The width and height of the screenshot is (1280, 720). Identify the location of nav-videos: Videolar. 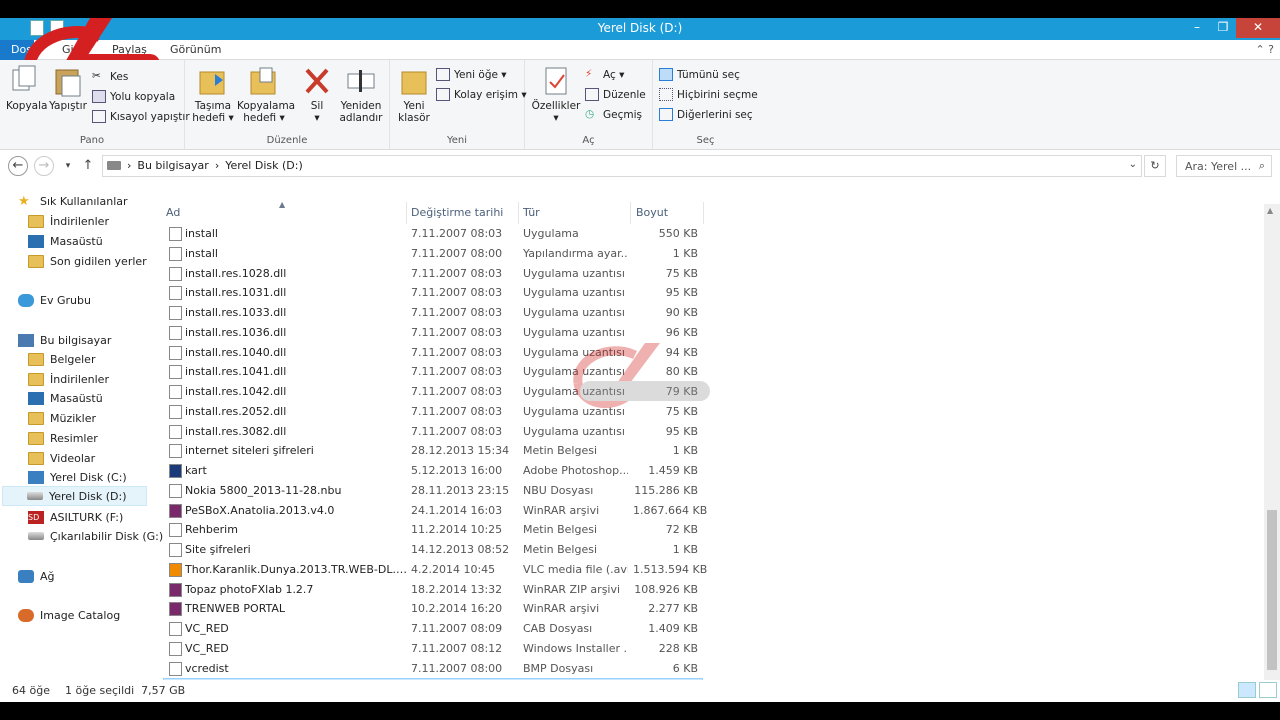
(104, 458).